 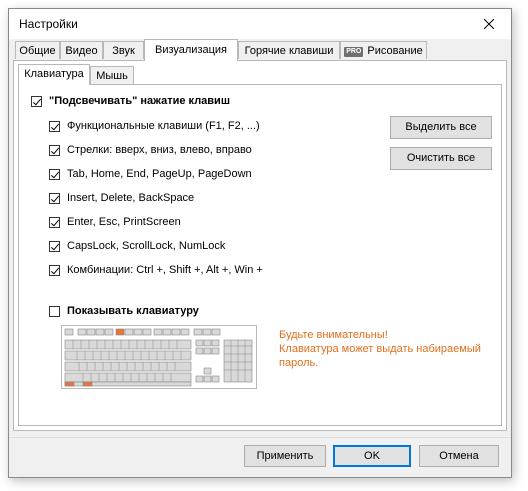 I want to click on tab-hotkeys: Горячие клавиши, so click(x=289, y=50).